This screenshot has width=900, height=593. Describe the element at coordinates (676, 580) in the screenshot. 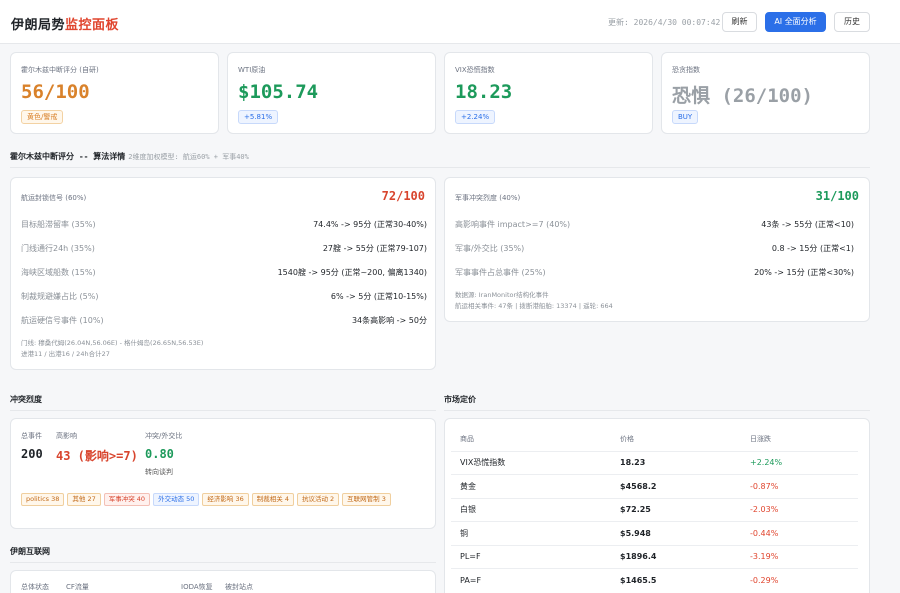

I see `commodity-price: $1465.5` at that location.